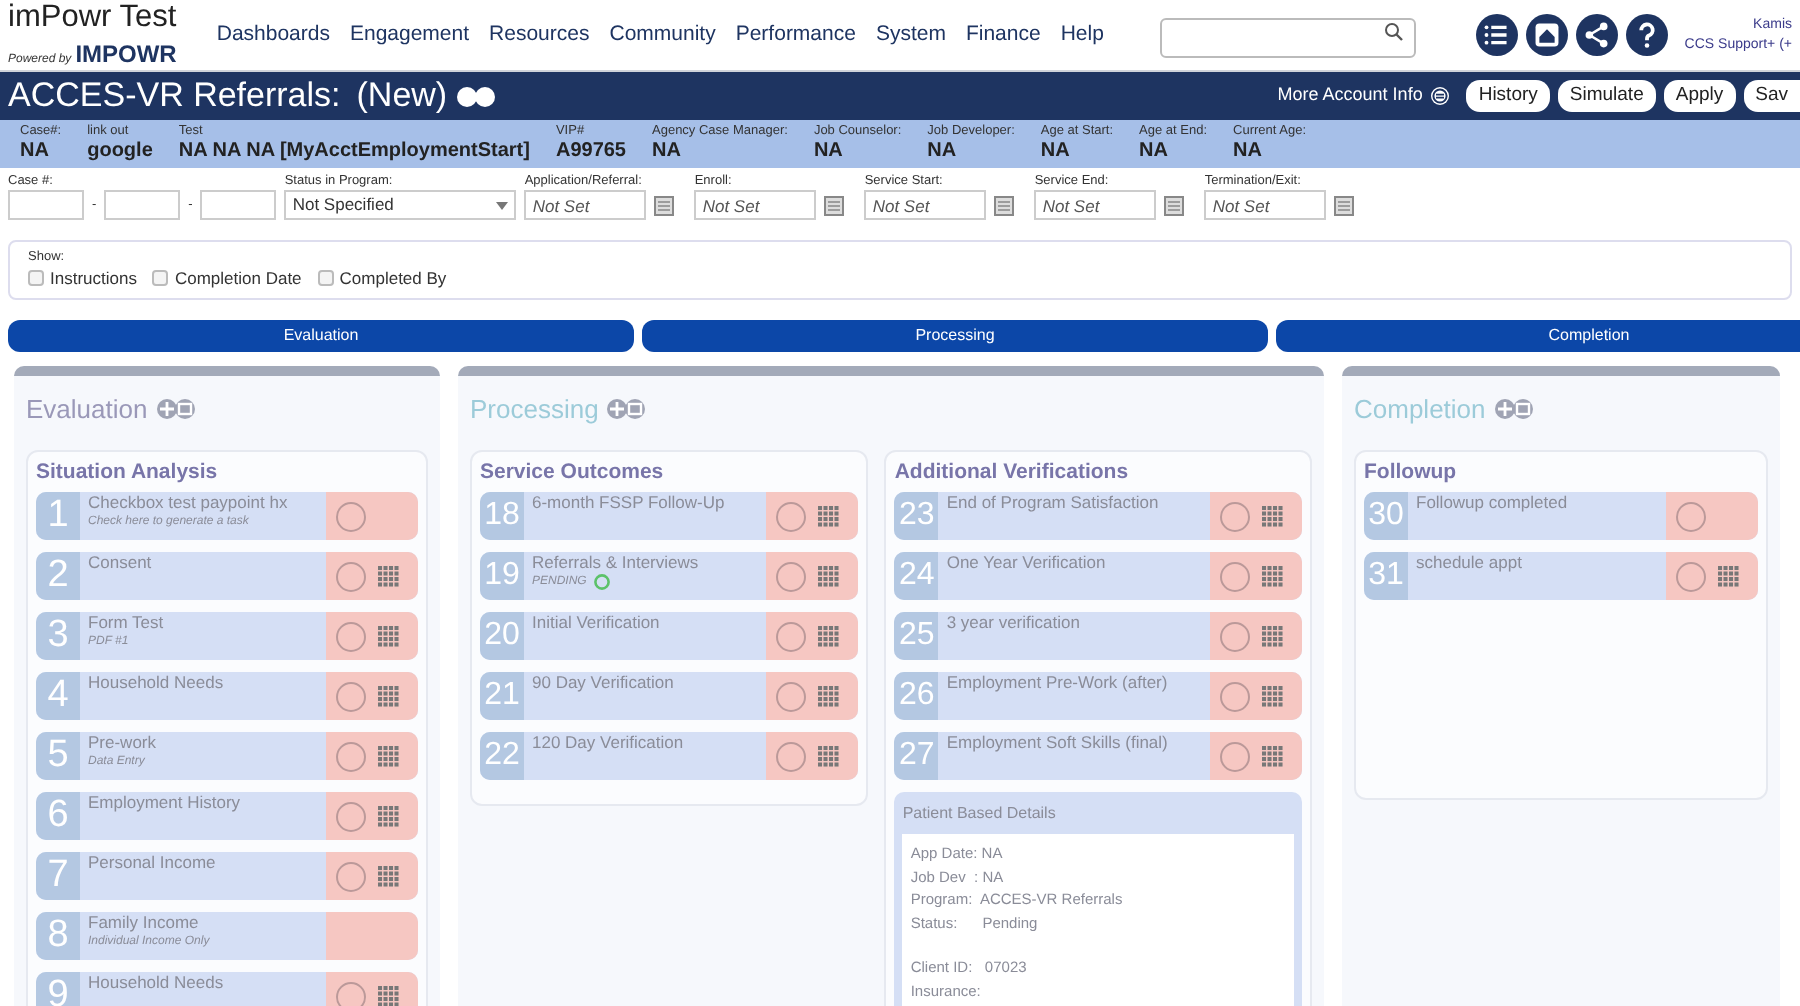  I want to click on task-row: 23 End of Program Satisfaction, so click(1098, 516).